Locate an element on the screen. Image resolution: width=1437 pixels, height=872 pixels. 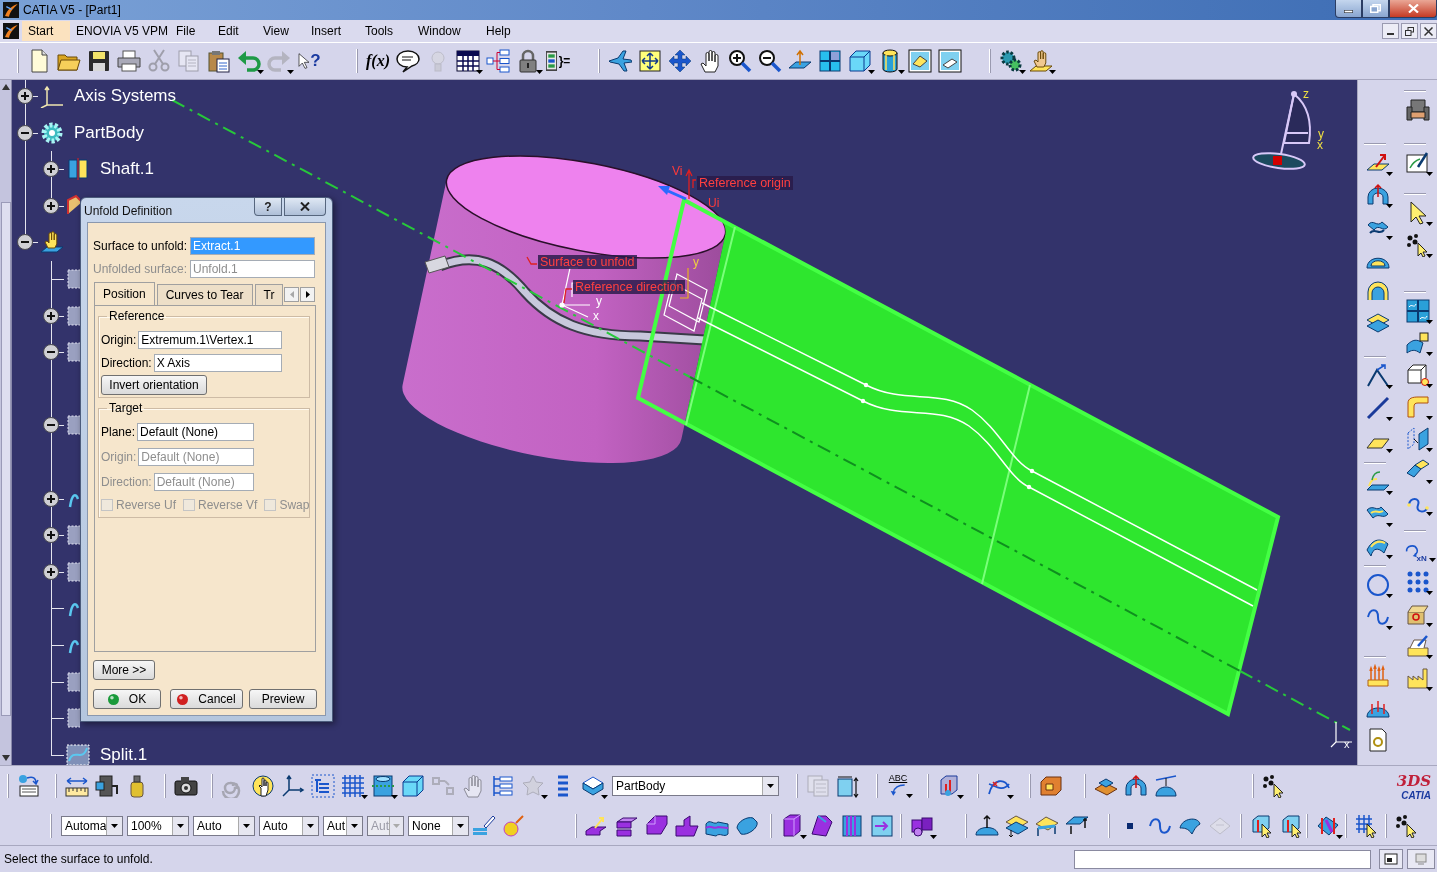
angle-icon is located at coordinates (1378, 376).